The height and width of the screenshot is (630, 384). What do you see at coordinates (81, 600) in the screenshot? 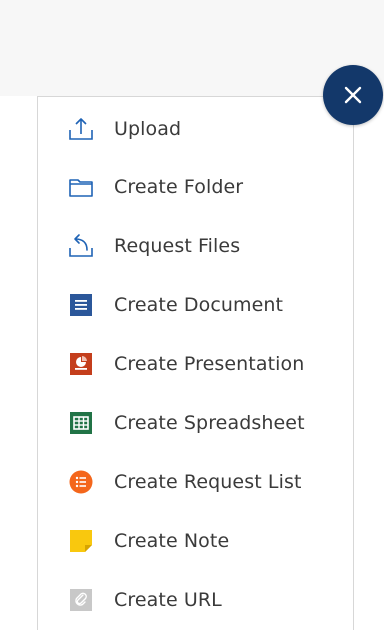
I see `url-icon` at bounding box center [81, 600].